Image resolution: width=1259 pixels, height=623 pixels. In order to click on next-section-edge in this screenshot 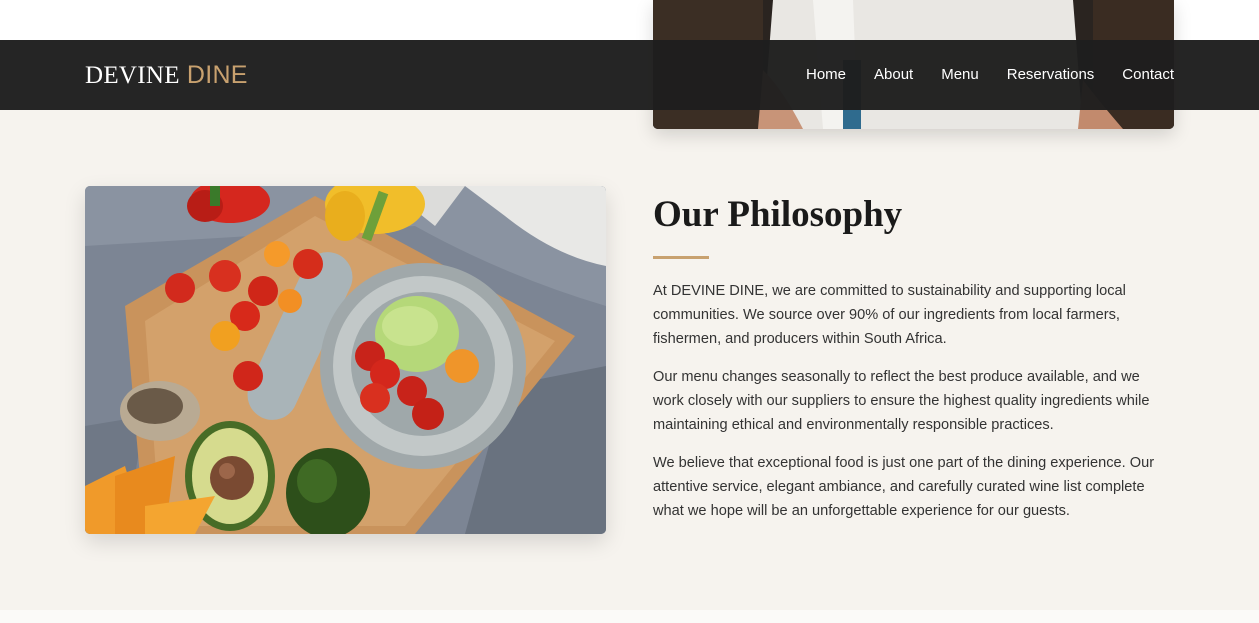, I will do `click(629, 616)`.